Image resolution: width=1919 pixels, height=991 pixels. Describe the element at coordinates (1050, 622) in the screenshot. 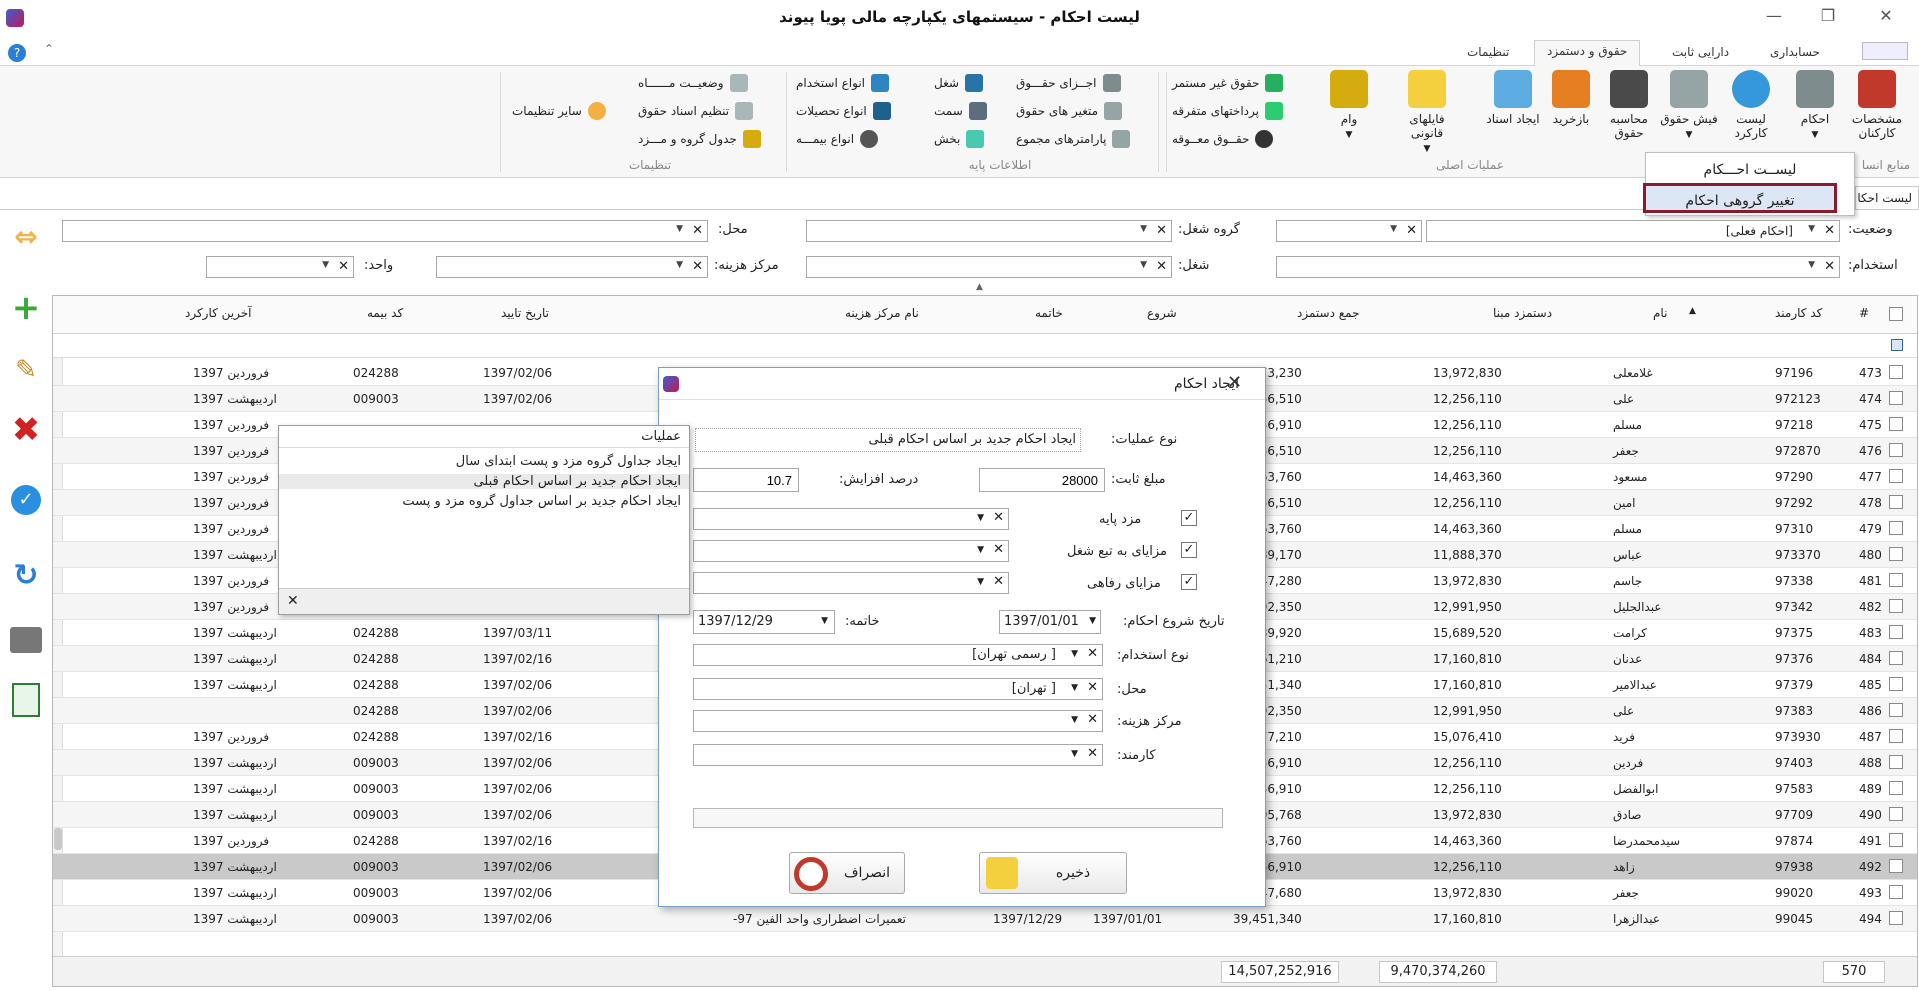

I see `start-date-picker: 1397/01/01 ▼` at that location.